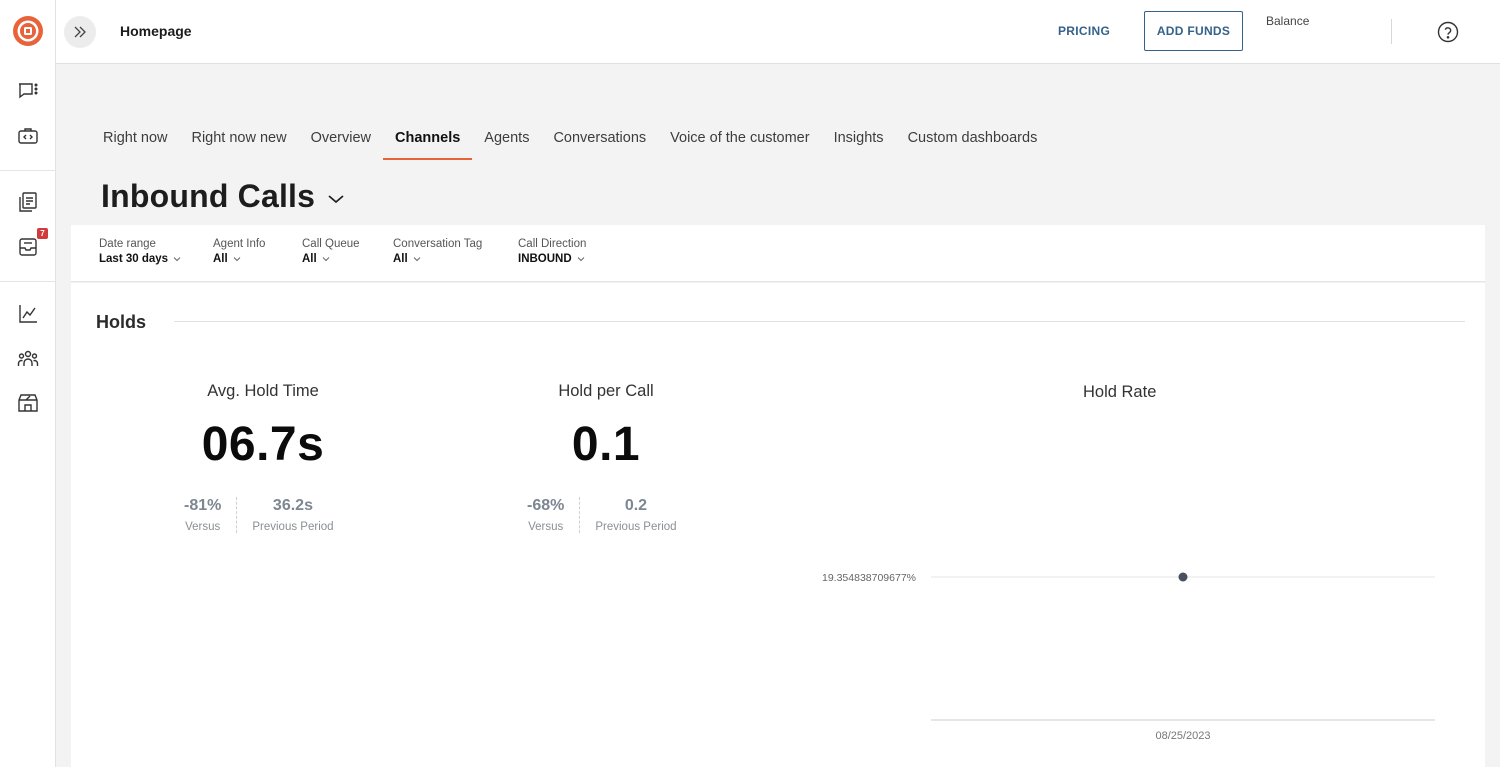 This screenshot has height=767, width=1500. I want to click on hold-per-call-comparison: -68% Versus 0.2 Previous Period, so click(602, 515).